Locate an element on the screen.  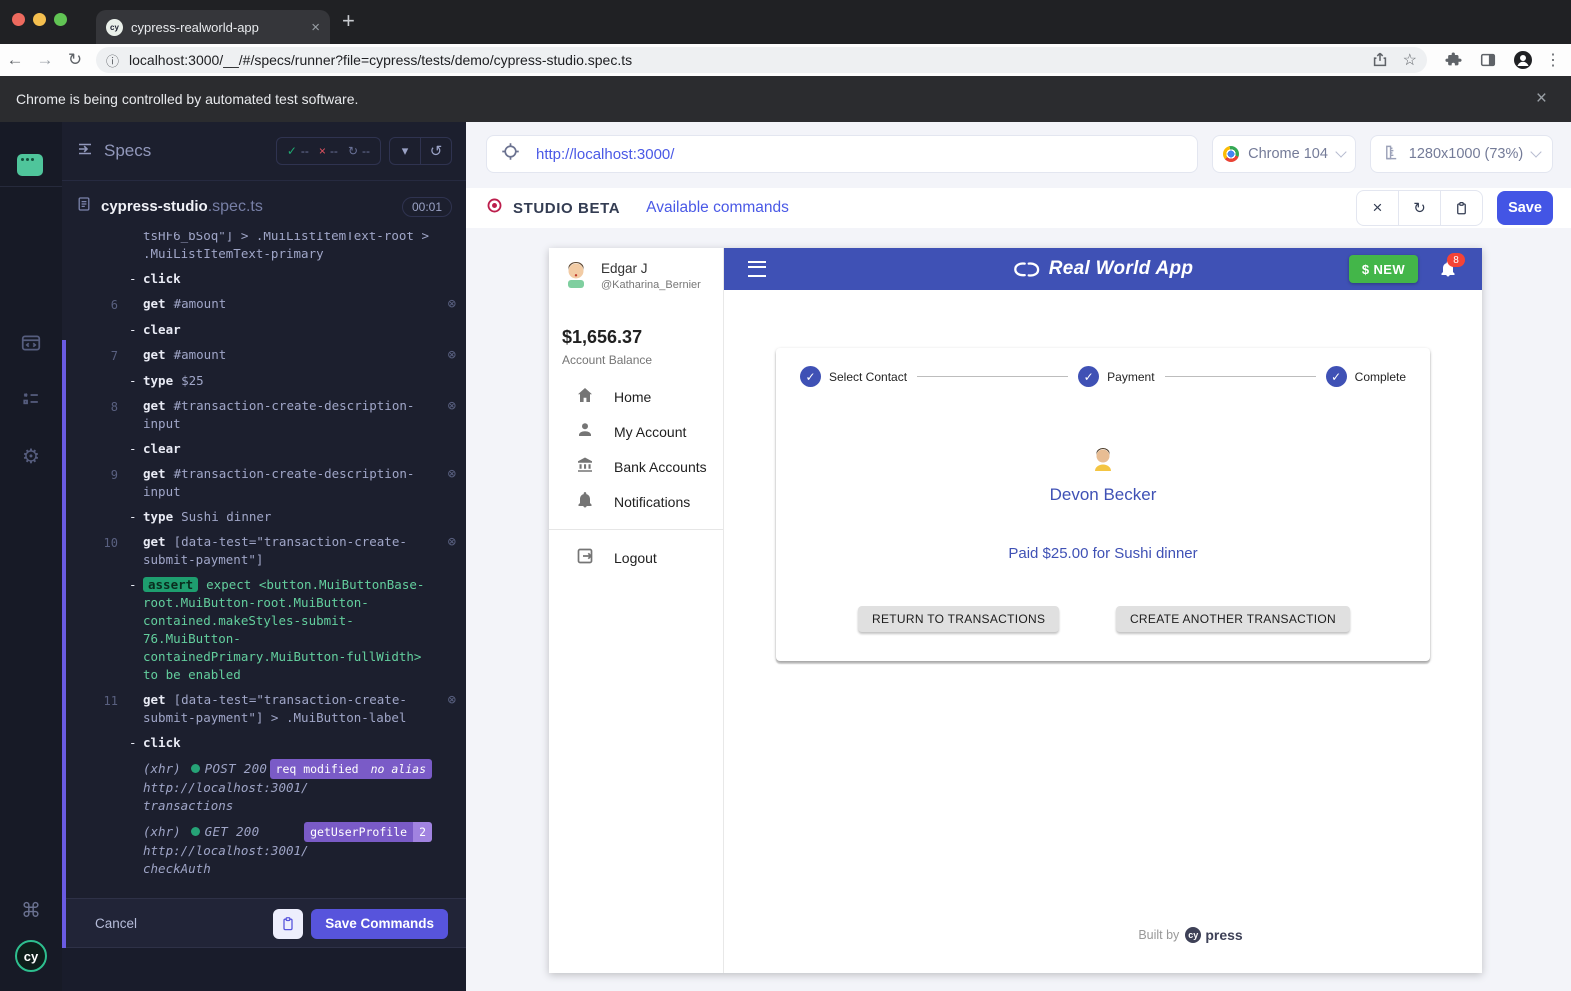
command-number is located at coordinates (90, 449).